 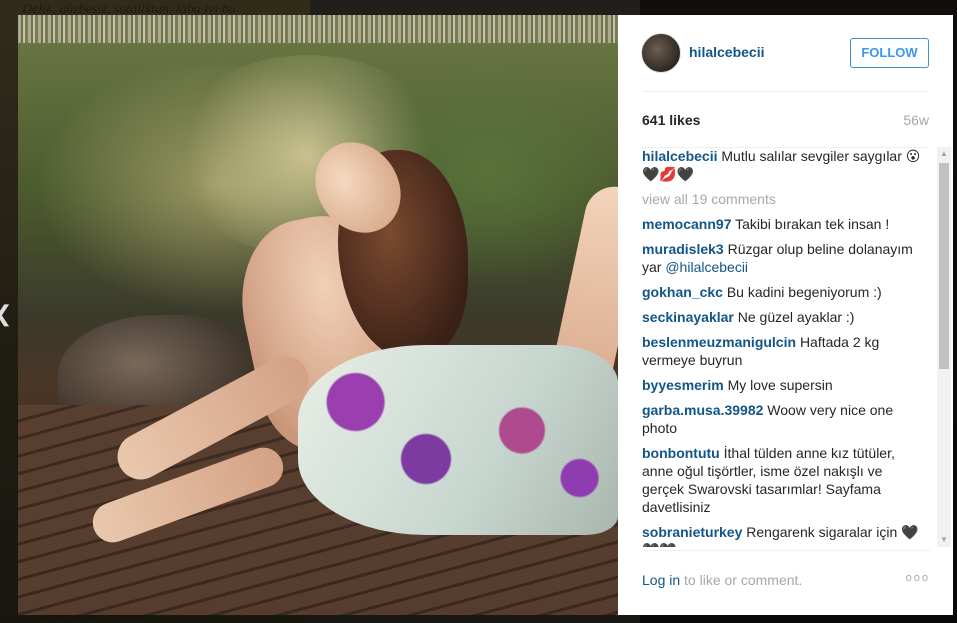 I want to click on comment-username: muradislek3, so click(x=683, y=249).